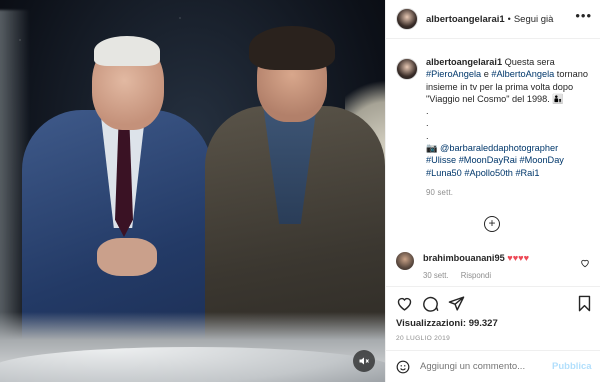 Image resolution: width=600 pixels, height=382 pixels. Describe the element at coordinates (585, 304) in the screenshot. I see `bookmark-icon` at that location.